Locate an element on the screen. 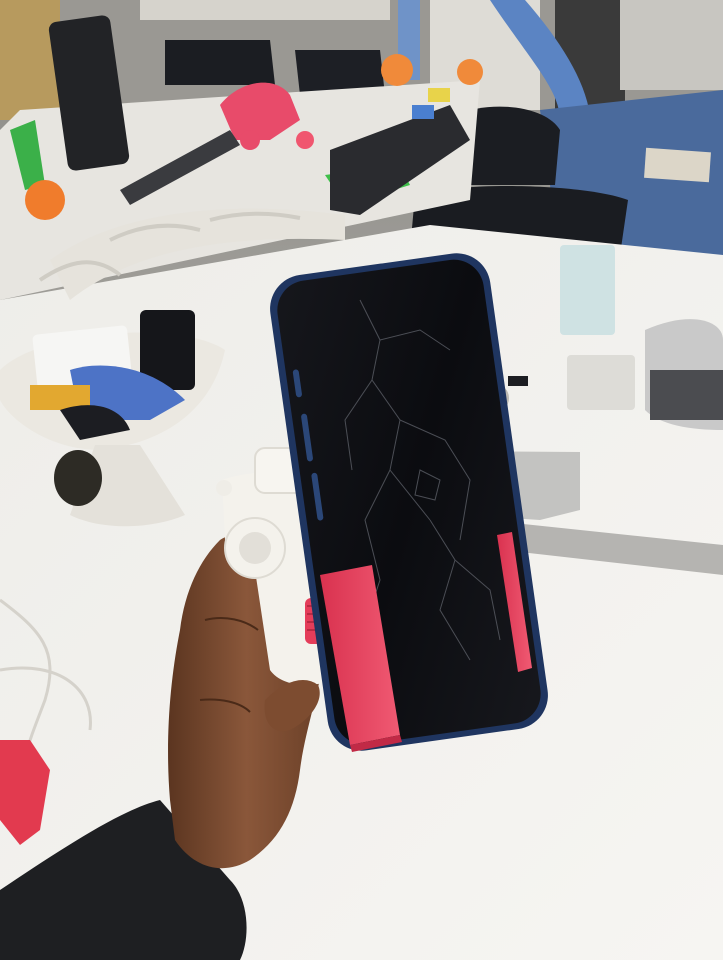 The image size is (723, 960). wall-panel is located at coordinates (30, 60).